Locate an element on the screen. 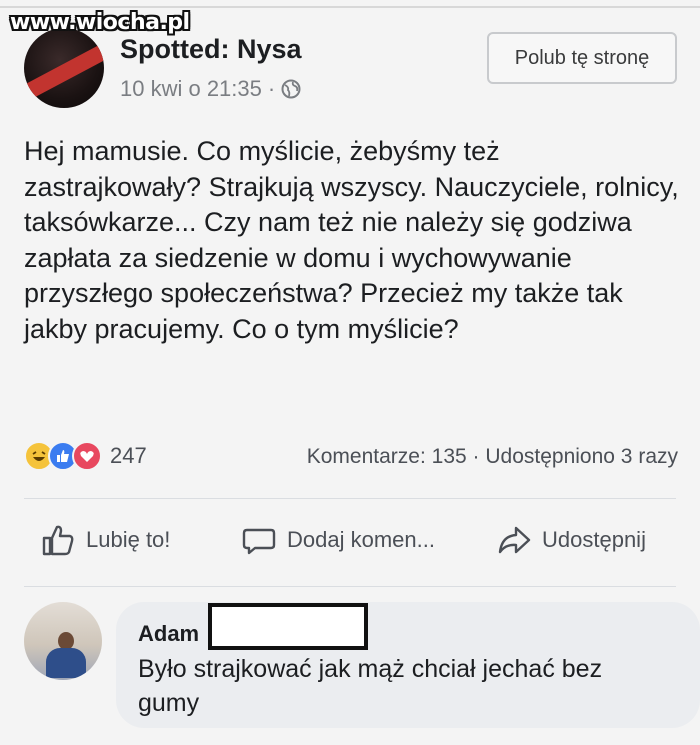 The width and height of the screenshot is (700, 745). page-name: Spotted: Nysa is located at coordinates (211, 49).